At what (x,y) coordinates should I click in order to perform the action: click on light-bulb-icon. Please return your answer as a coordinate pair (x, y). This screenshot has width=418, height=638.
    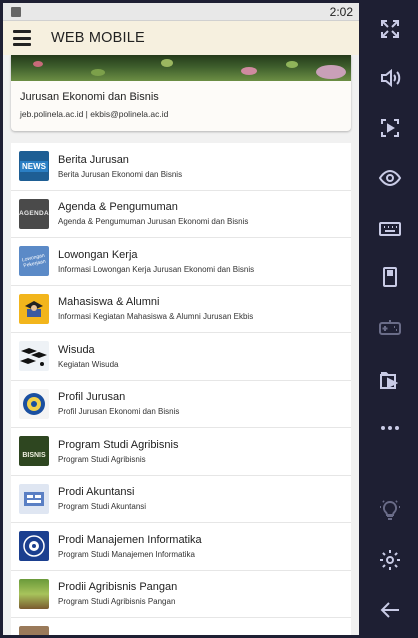
    Looking at the image, I should click on (390, 510).